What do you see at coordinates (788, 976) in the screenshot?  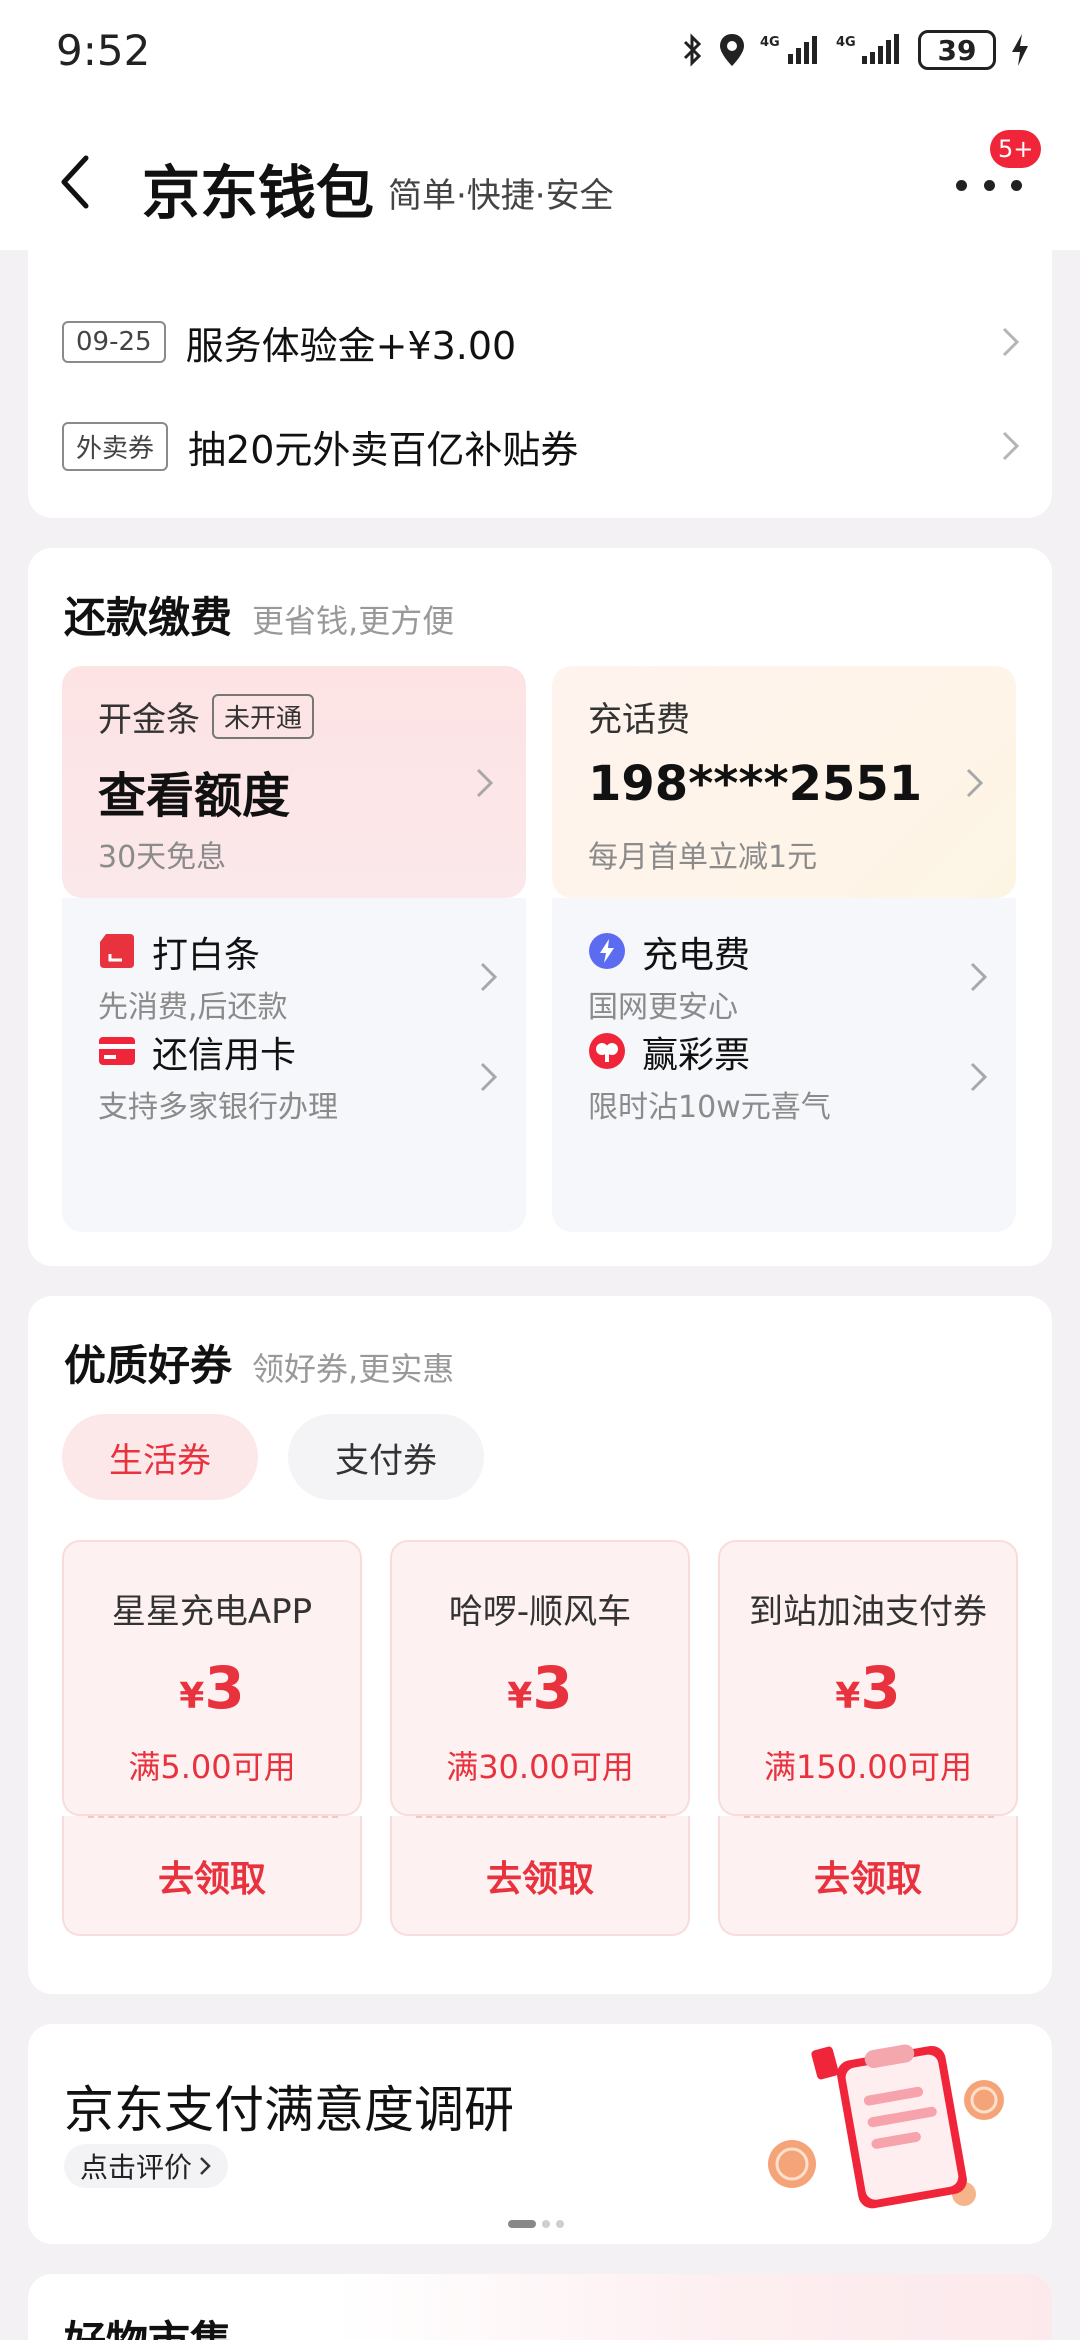 I see `service-electricity: 充电费 国网更安心` at bounding box center [788, 976].